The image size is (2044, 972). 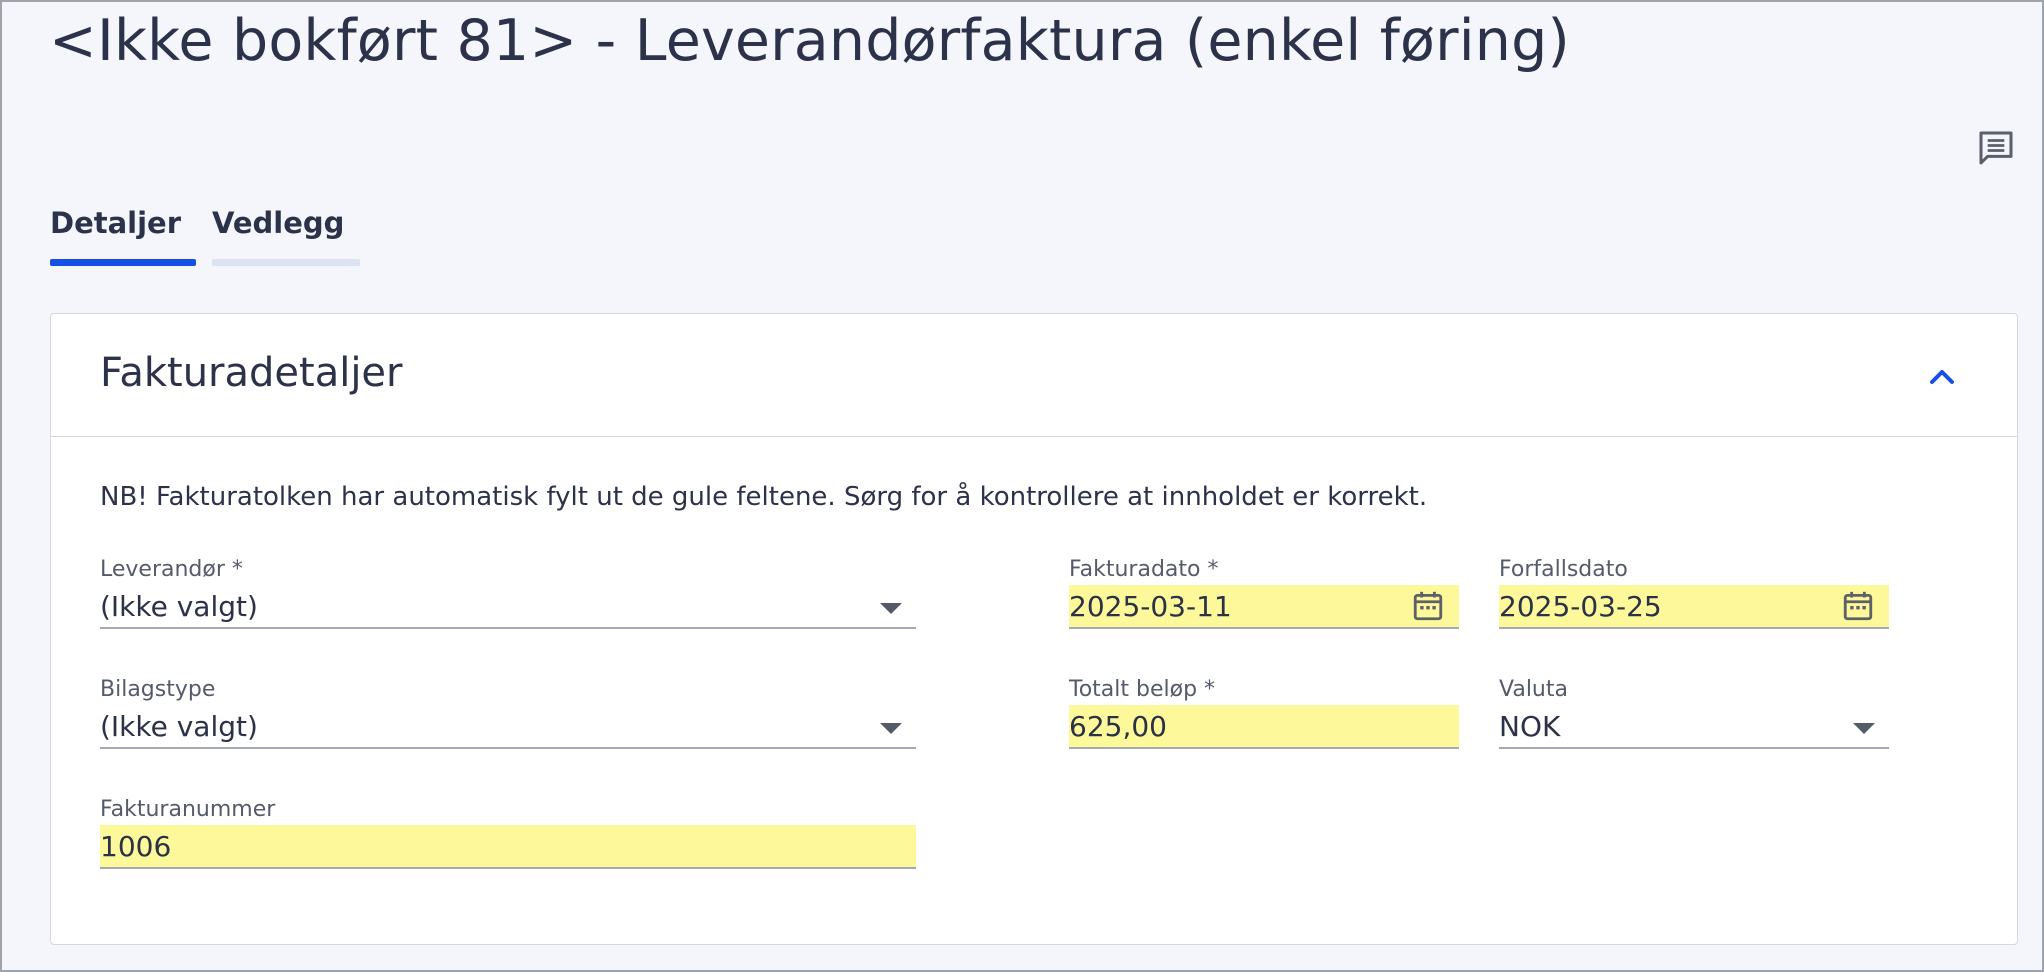 I want to click on due-date-field: Forfallsdato 2025-03-25, so click(x=1694, y=594).